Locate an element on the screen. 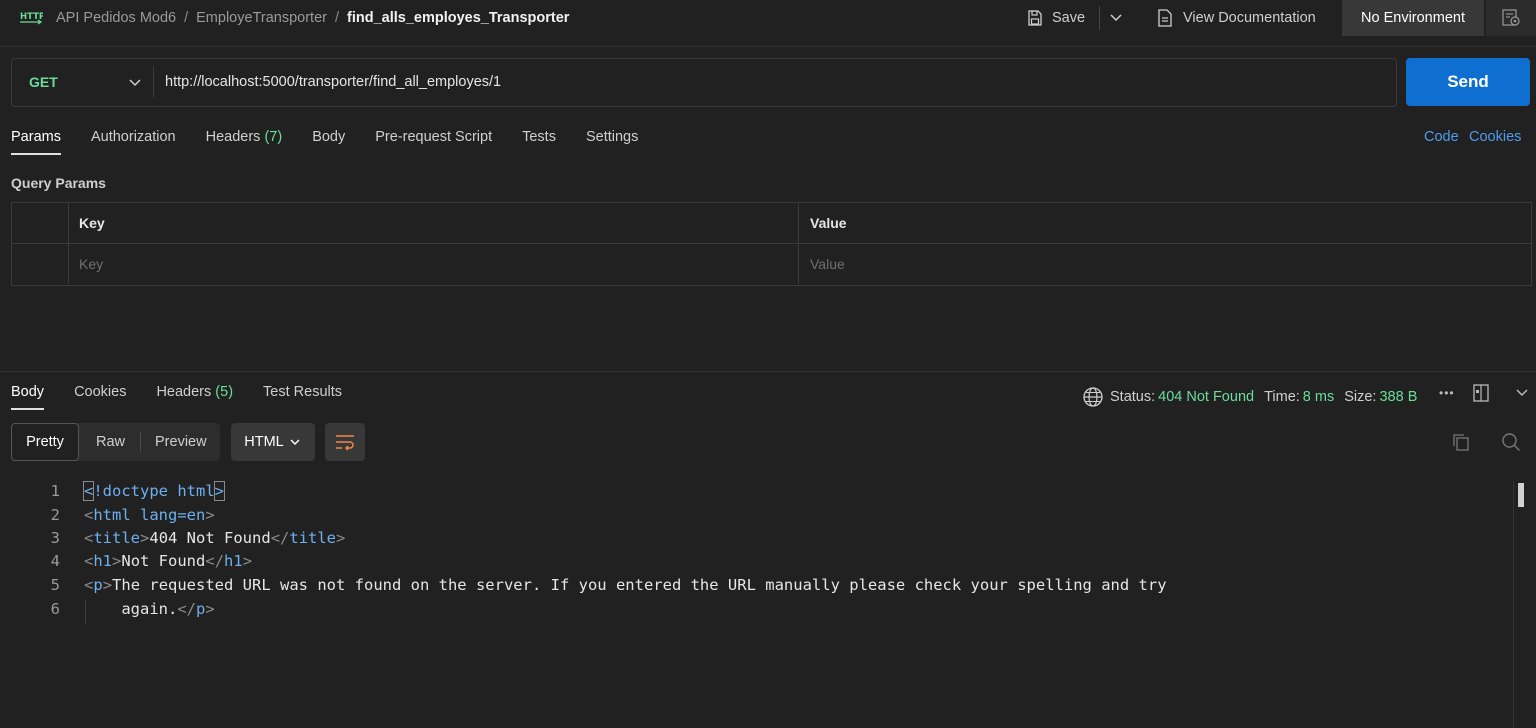 Image resolution: width=1536 pixels, height=728 pixels. code-line: <!doctype html> is located at coordinates (154, 491).